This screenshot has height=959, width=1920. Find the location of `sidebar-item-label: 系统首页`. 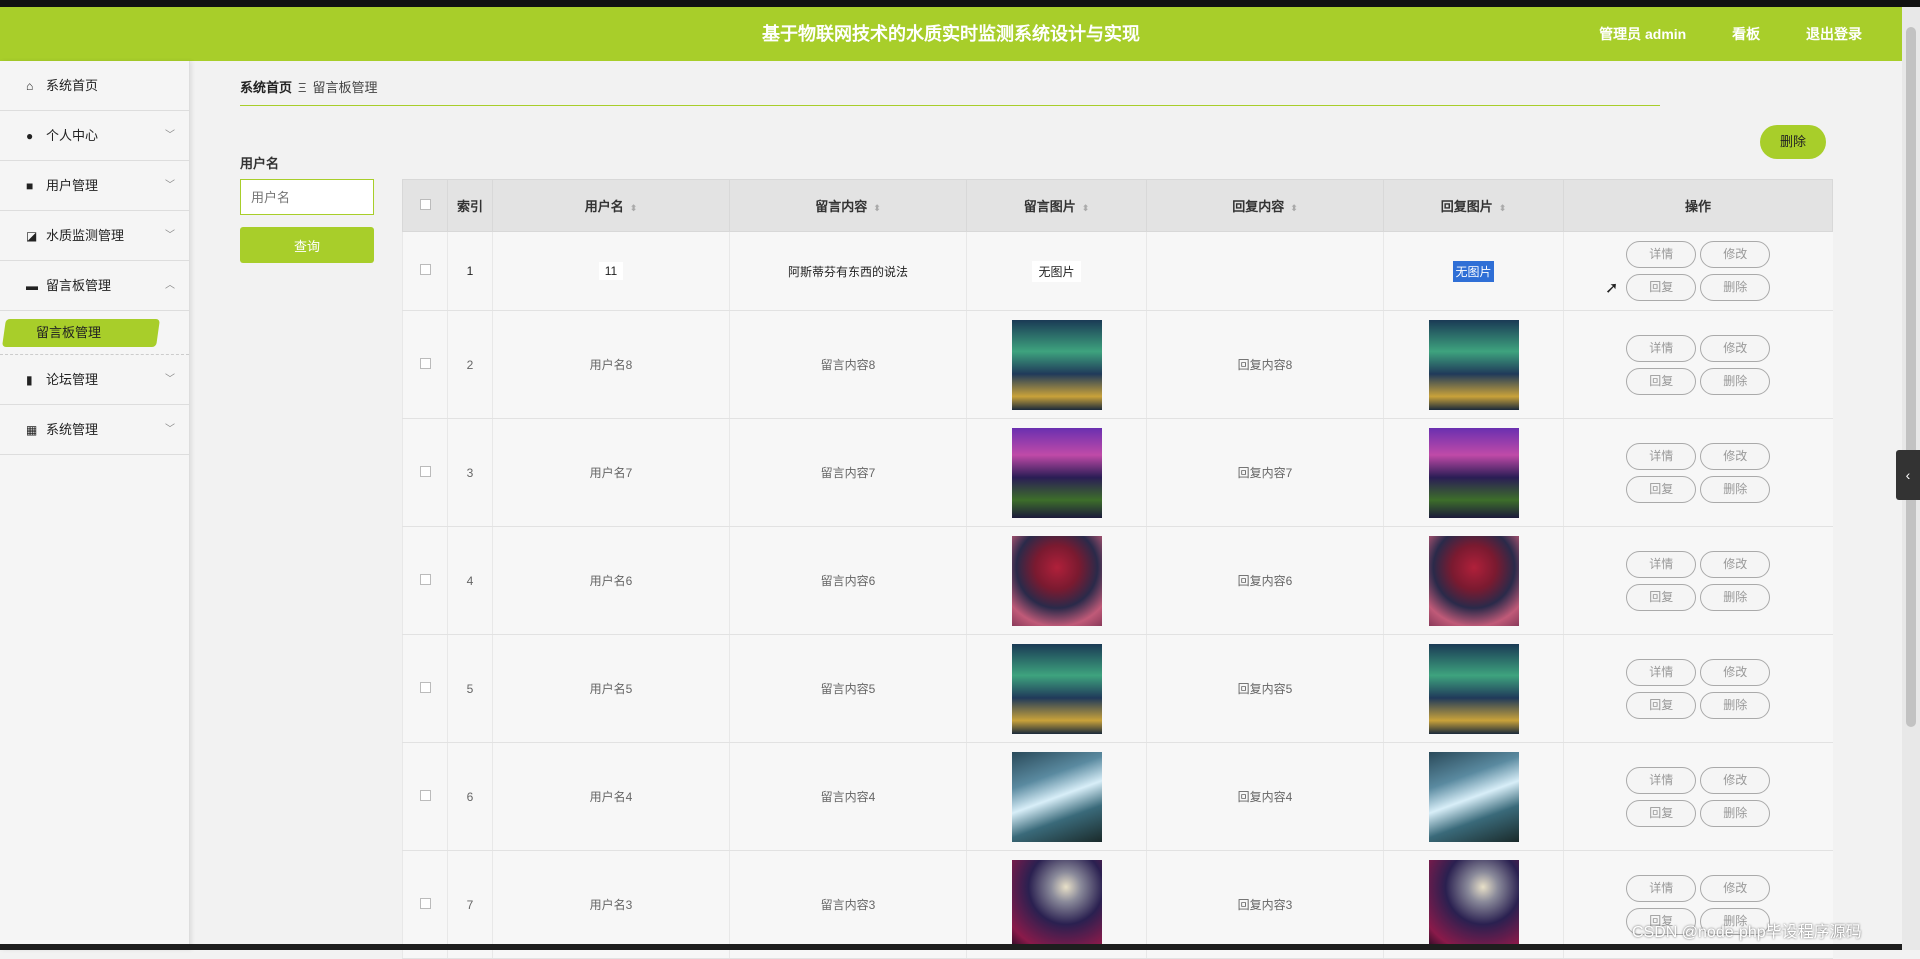

sidebar-item-label: 系统首页 is located at coordinates (72, 85).